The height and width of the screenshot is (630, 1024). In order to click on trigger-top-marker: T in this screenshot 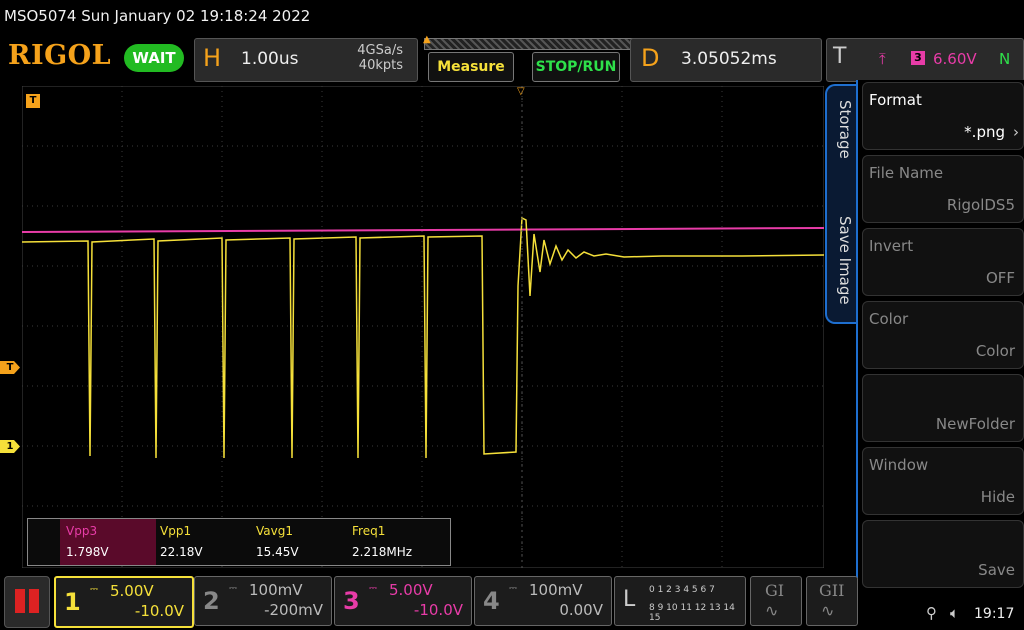, I will do `click(33, 101)`.